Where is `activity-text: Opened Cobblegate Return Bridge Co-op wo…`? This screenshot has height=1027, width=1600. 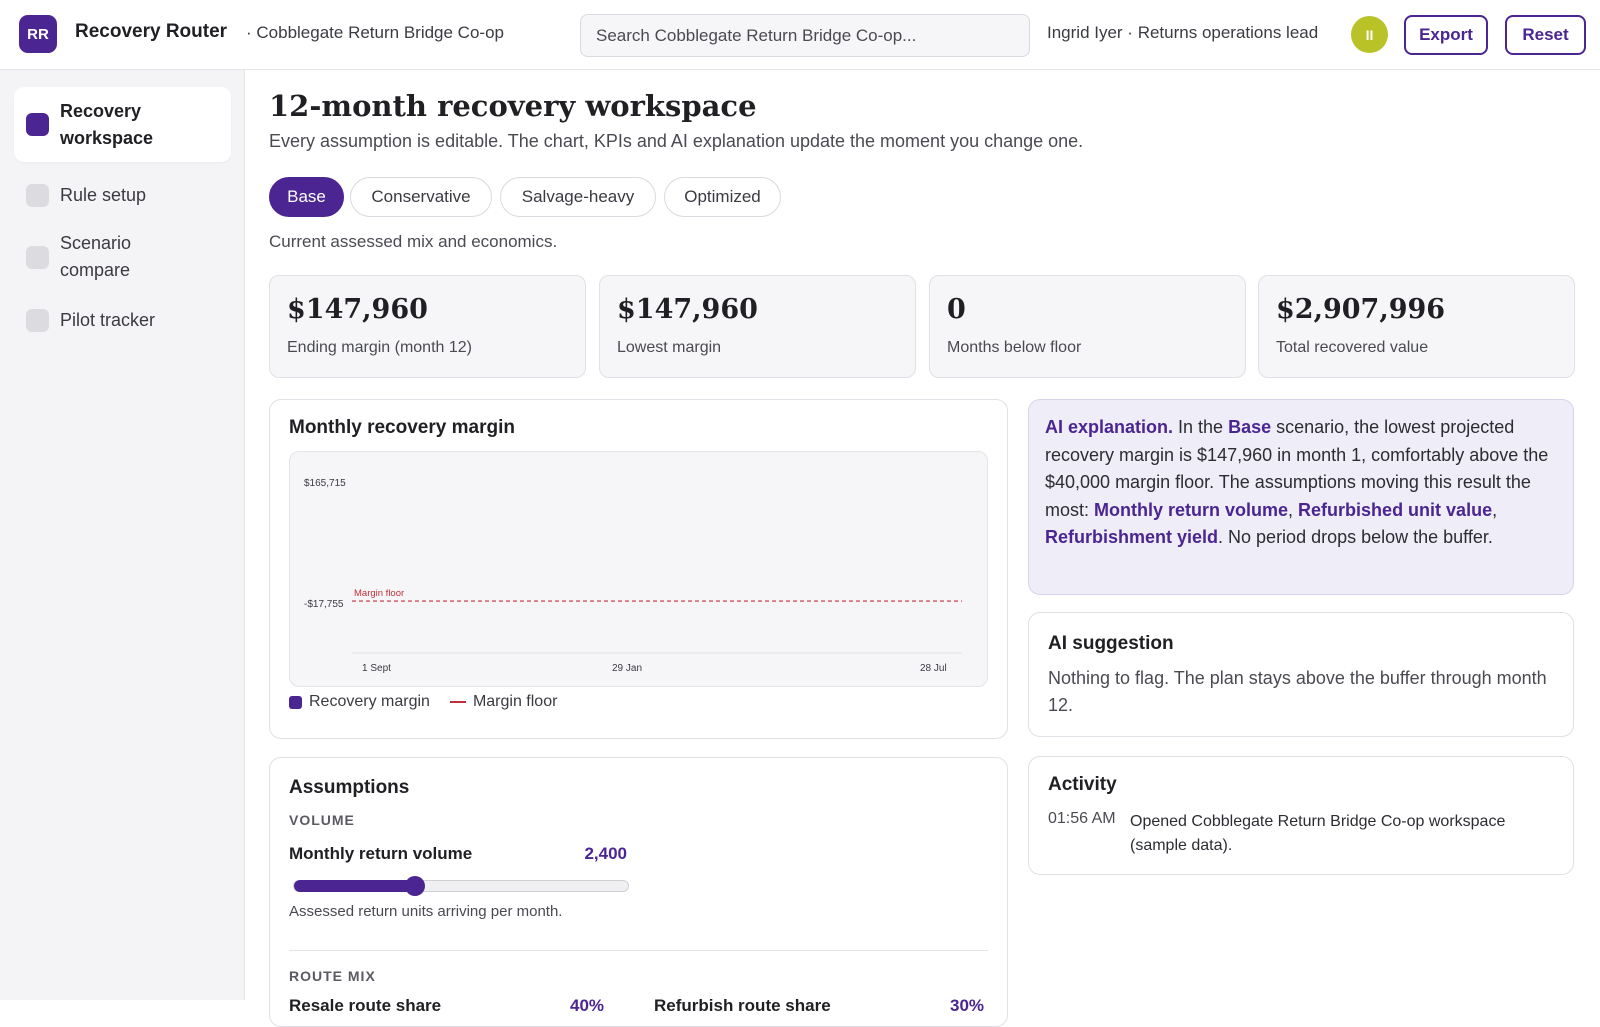
activity-text: Opened Cobblegate Return Bridge Co-op wo… is located at coordinates (1318, 833).